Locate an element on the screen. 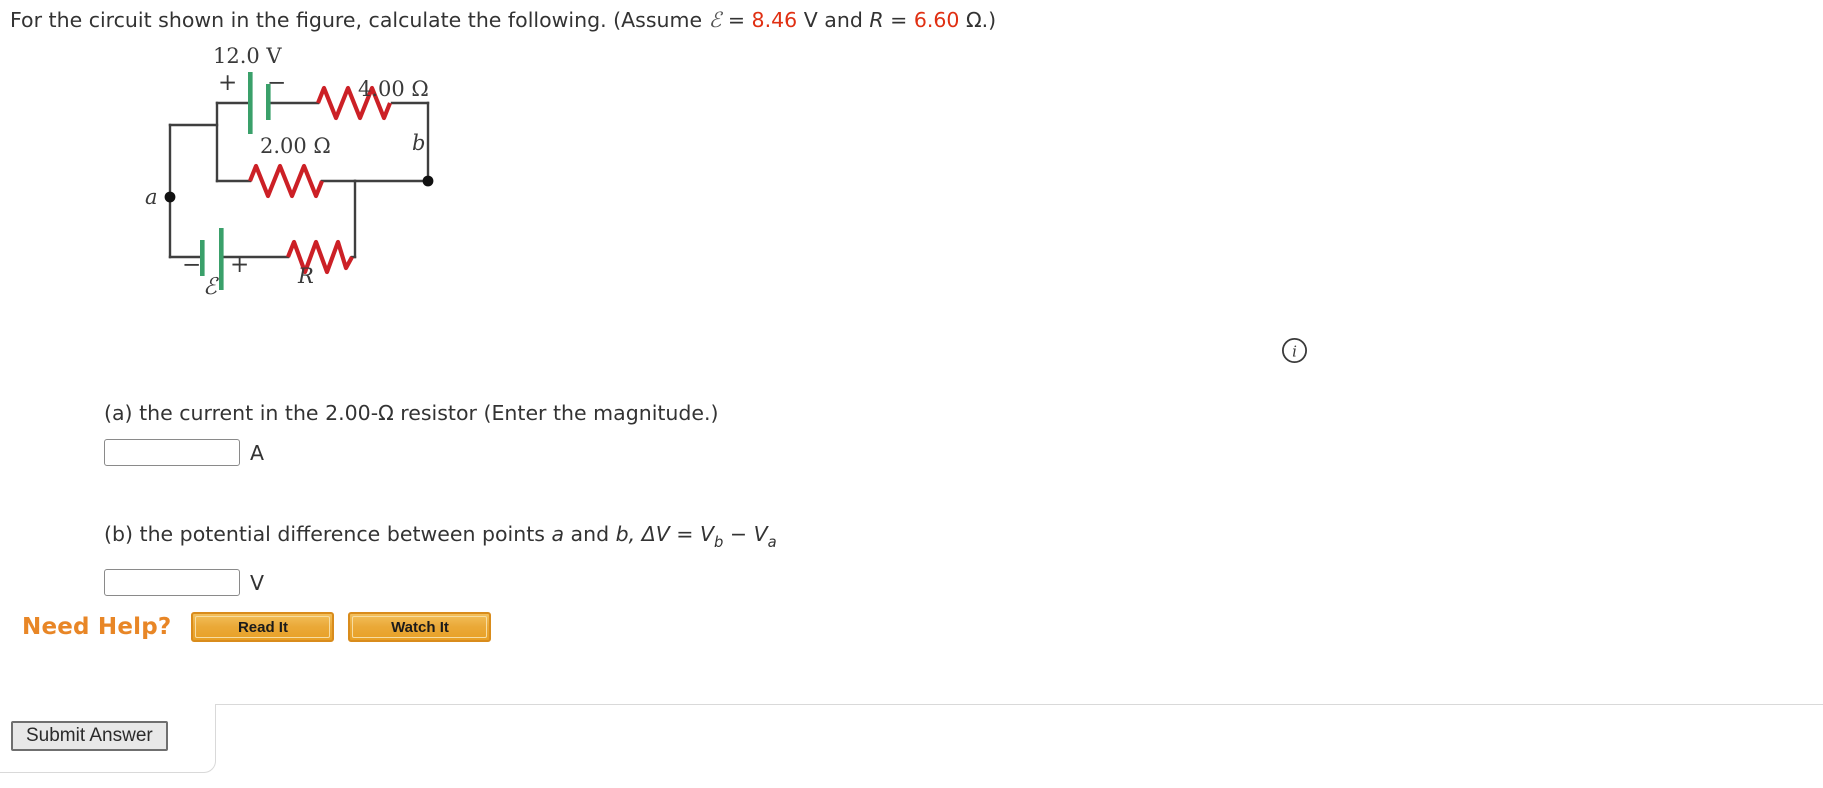 The height and width of the screenshot is (788, 1823). label-bottom-battery-plus: + is located at coordinates (240, 265).